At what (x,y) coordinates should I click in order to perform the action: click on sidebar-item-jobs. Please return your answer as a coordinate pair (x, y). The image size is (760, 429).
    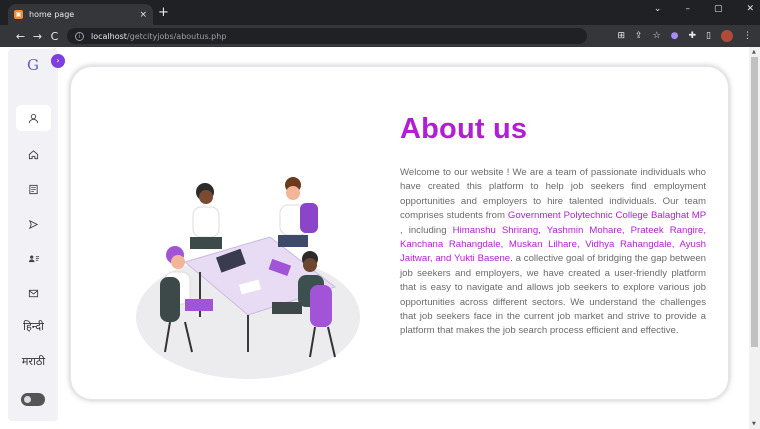
    Looking at the image, I should click on (33, 189).